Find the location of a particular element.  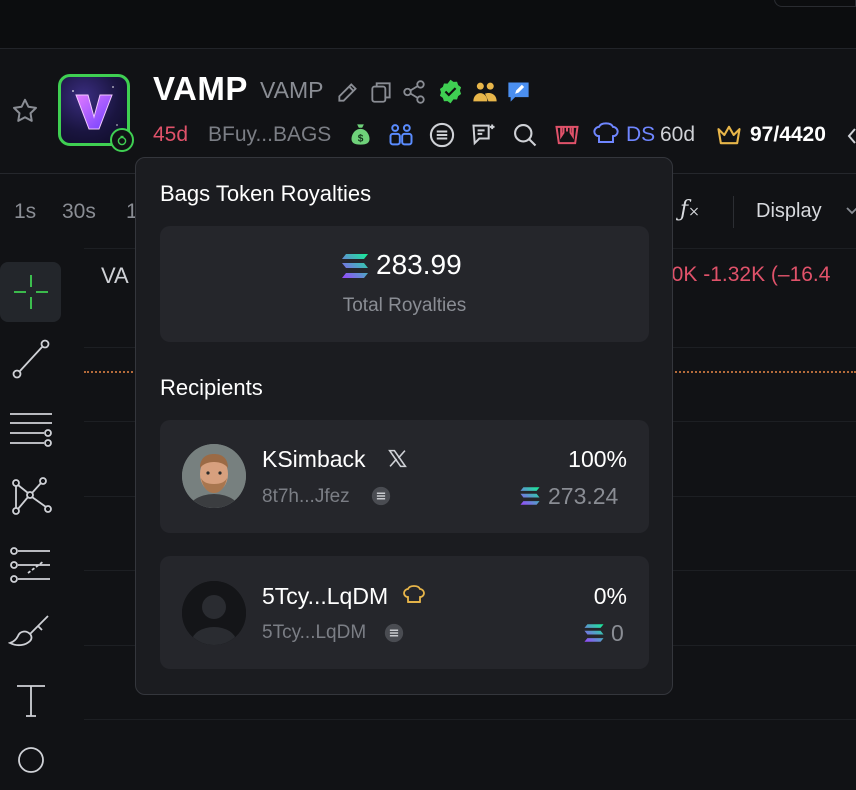

total-royalties-card is located at coordinates (404, 284).